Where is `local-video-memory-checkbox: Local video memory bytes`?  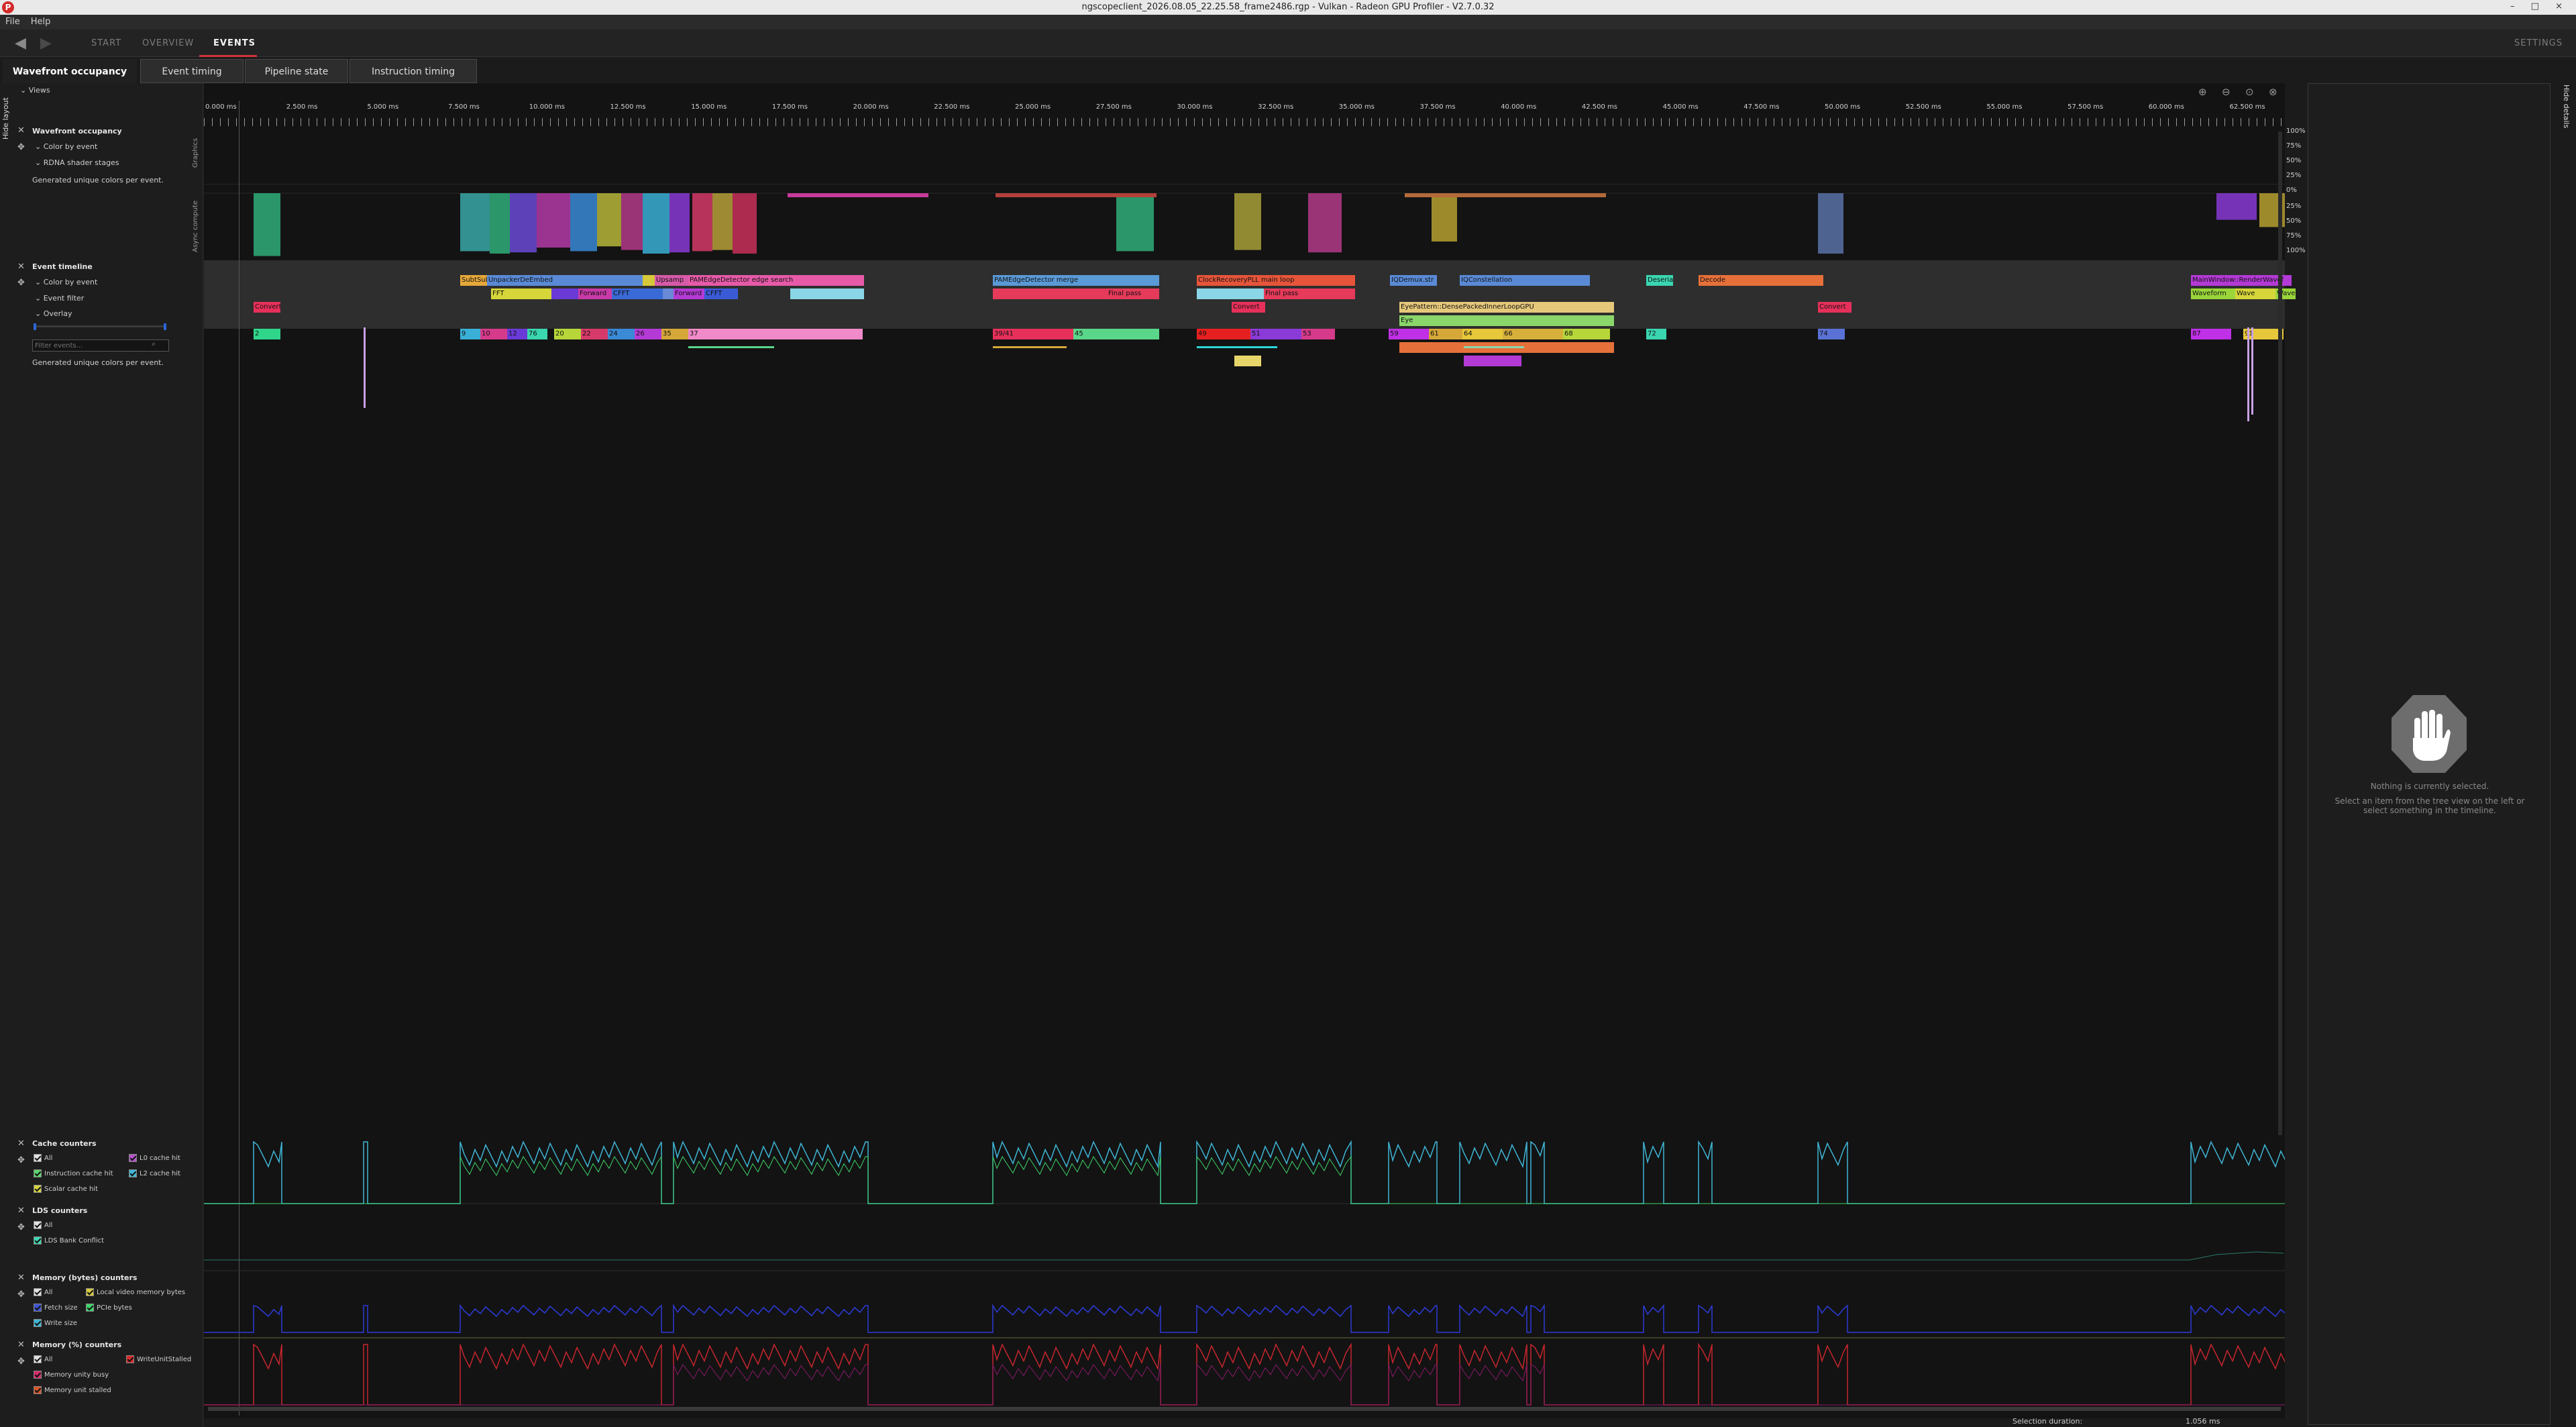
local-video-memory-checkbox: Local video memory bytes is located at coordinates (135, 1292).